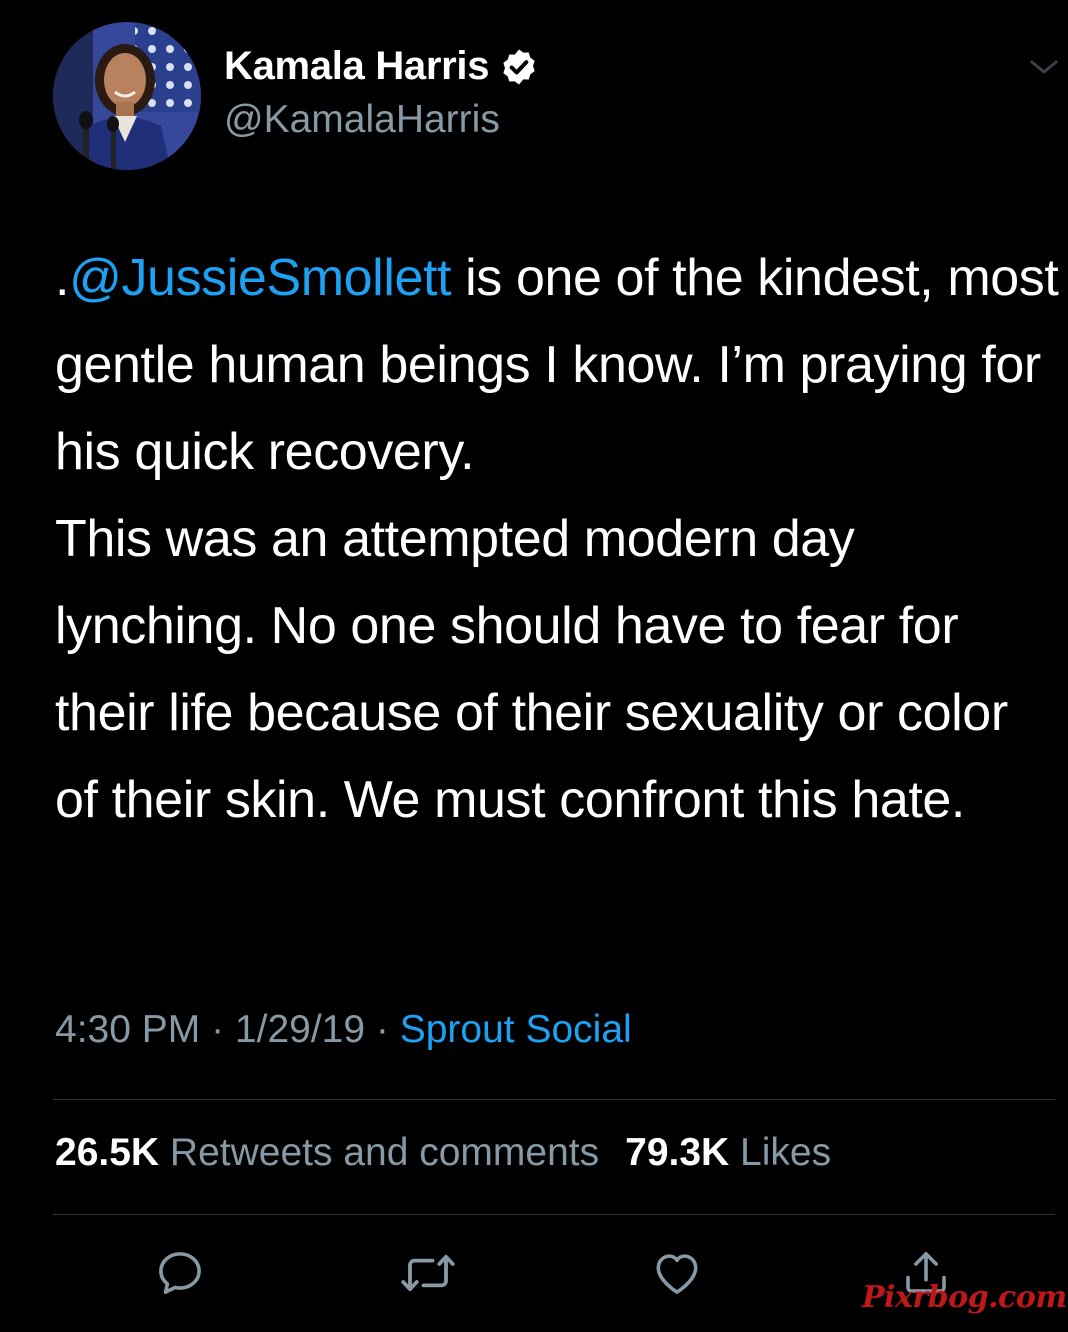  What do you see at coordinates (519, 67) in the screenshot?
I see `verified-badge-icon` at bounding box center [519, 67].